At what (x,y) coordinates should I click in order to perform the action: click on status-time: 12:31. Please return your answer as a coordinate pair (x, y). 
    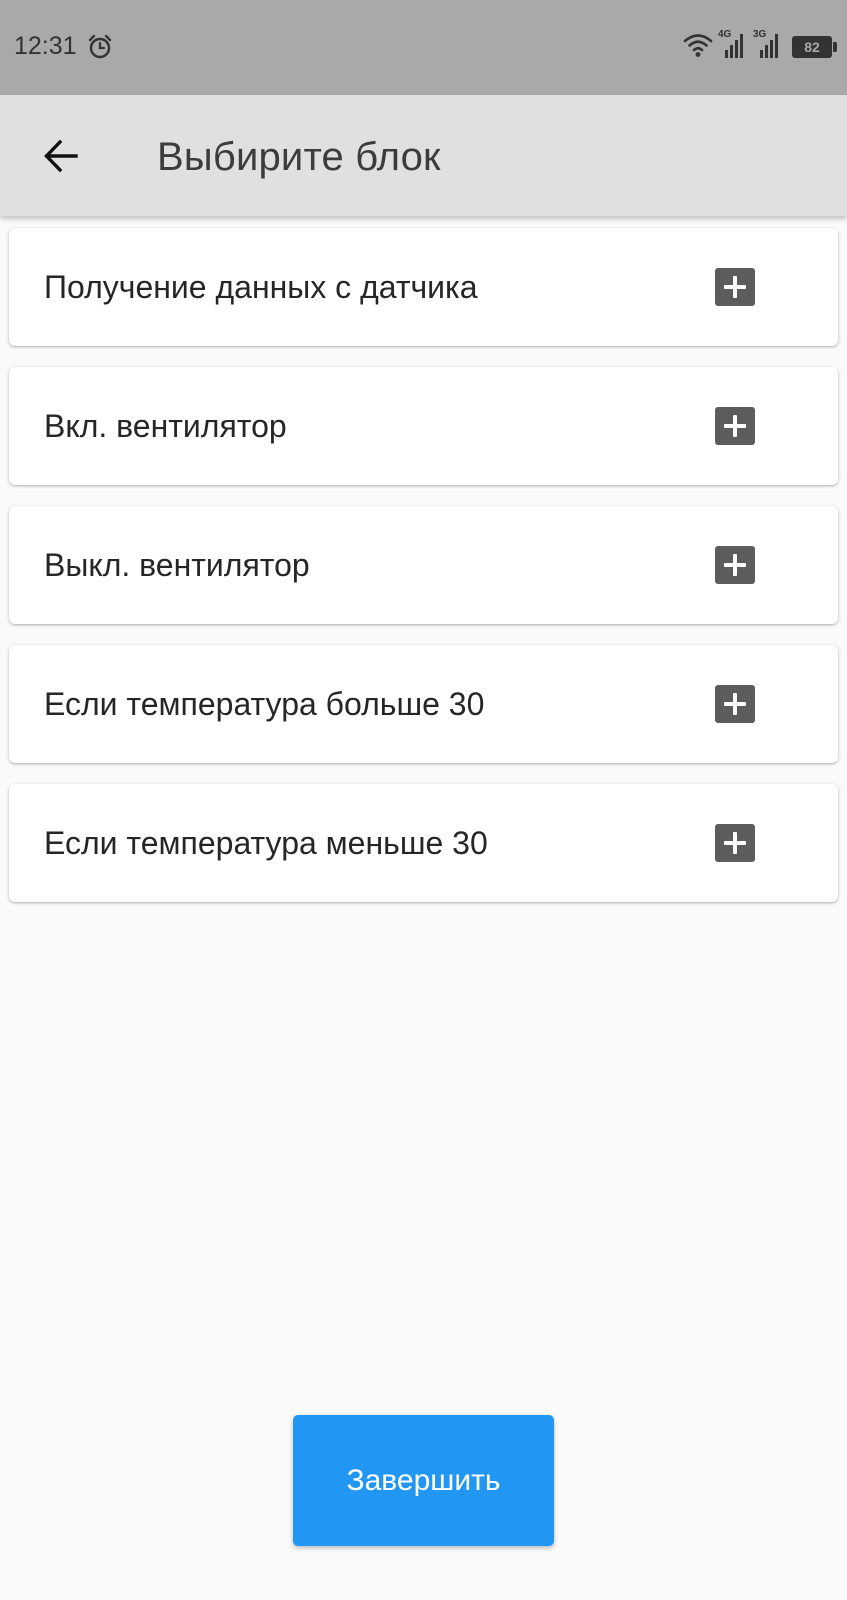
    Looking at the image, I should click on (45, 46).